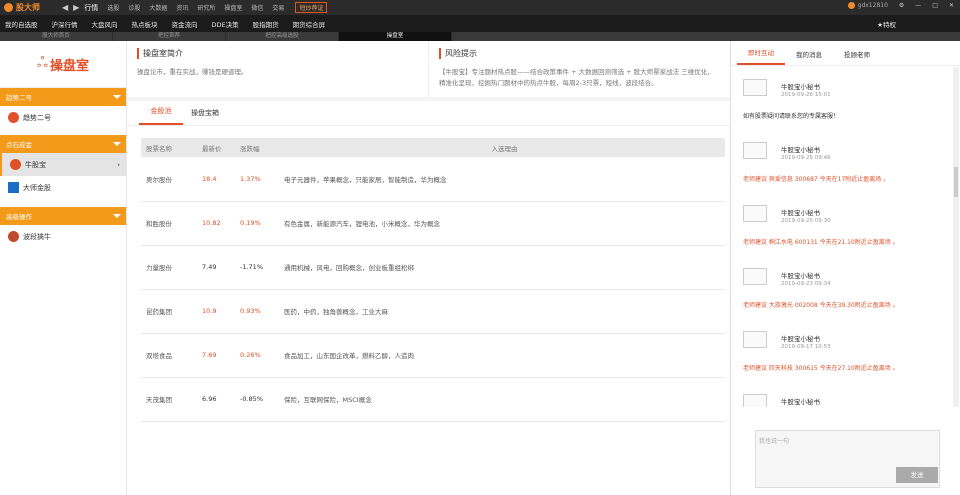 The height and width of the screenshot is (495, 960). I want to click on message-scrollbar, so click(956, 237).